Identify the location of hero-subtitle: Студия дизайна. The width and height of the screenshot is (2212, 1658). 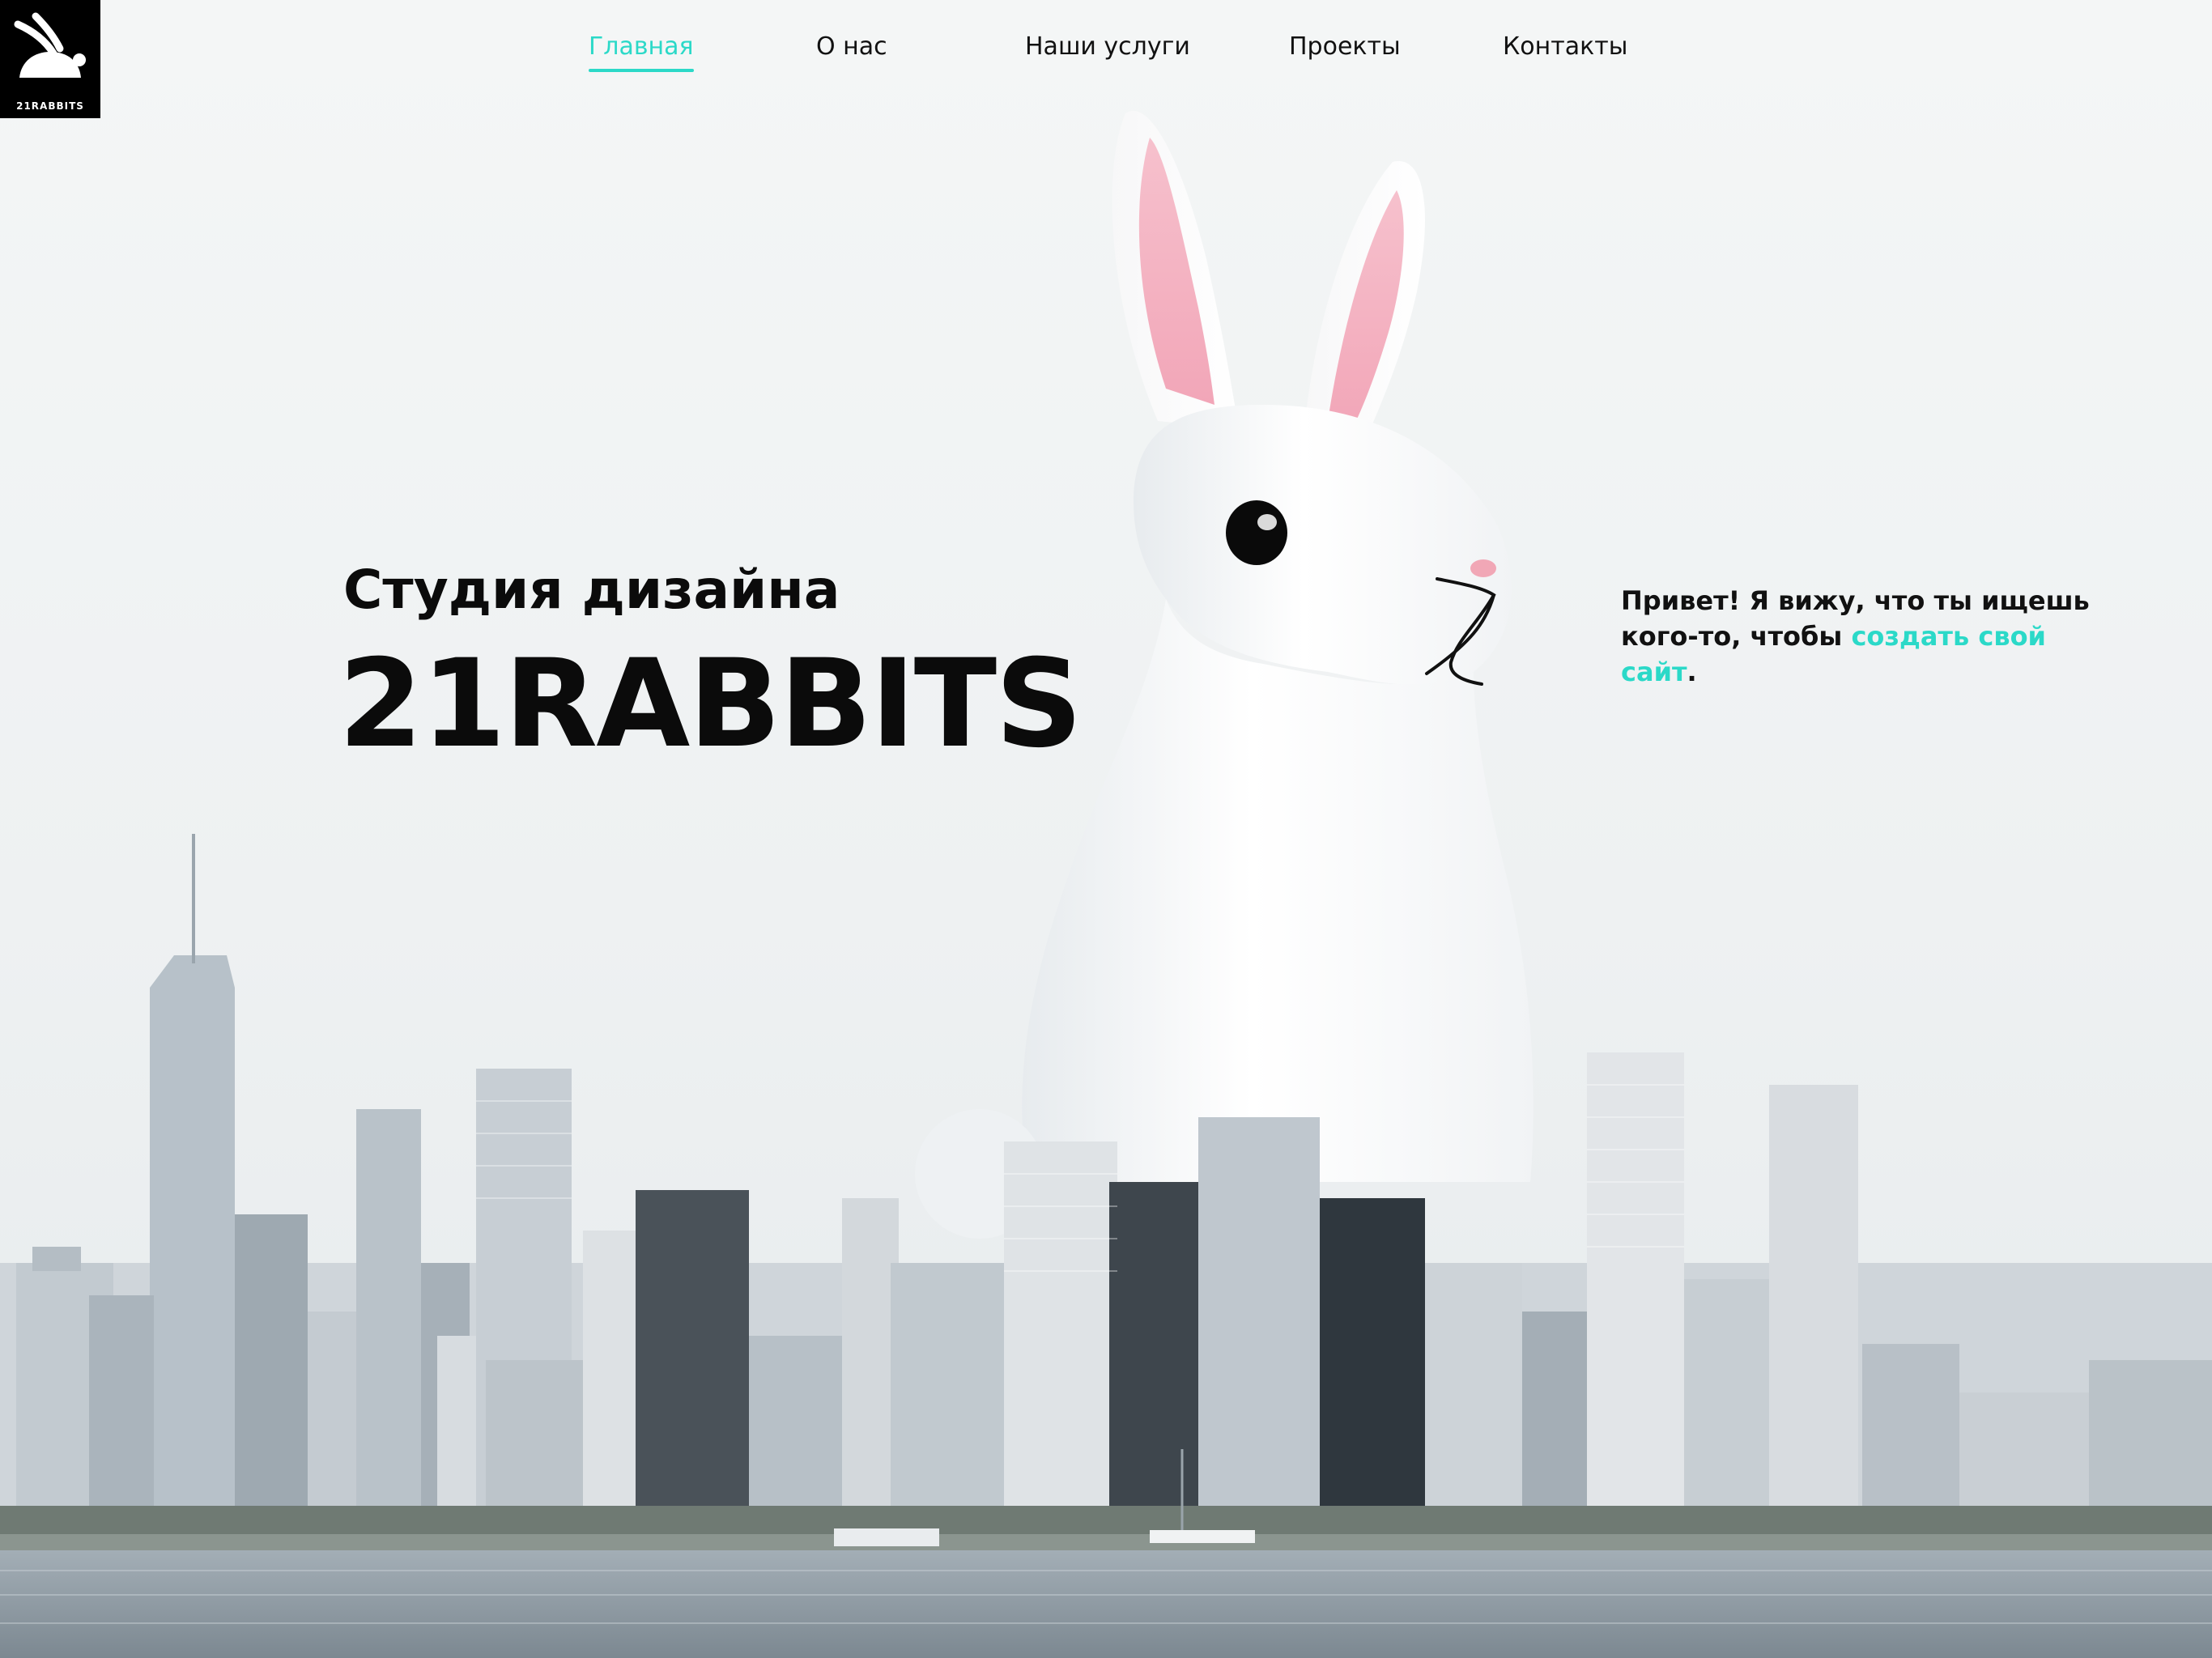
(591, 590).